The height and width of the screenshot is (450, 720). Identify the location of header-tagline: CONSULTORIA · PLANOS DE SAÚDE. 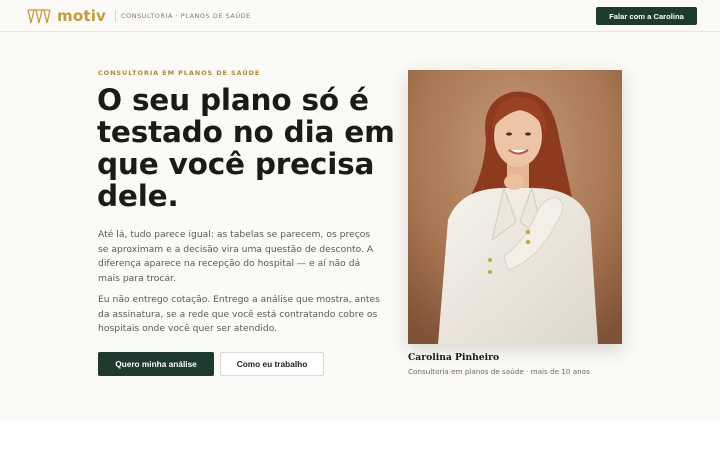
(186, 16).